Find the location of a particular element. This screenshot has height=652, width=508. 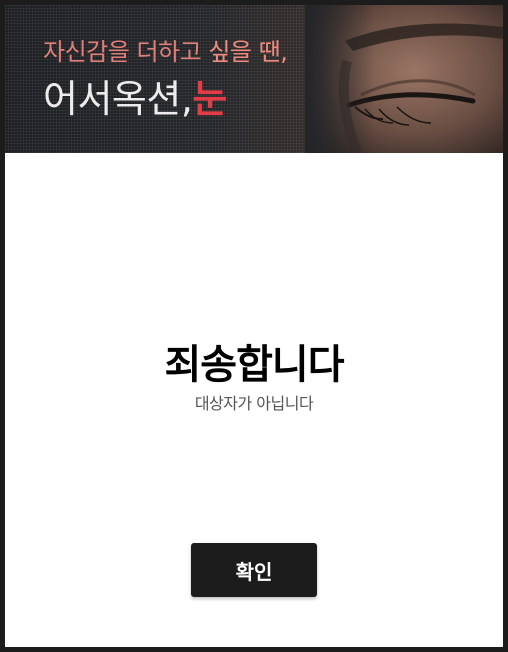

tagline-highlight: 싶을 땐, is located at coordinates (248, 52).